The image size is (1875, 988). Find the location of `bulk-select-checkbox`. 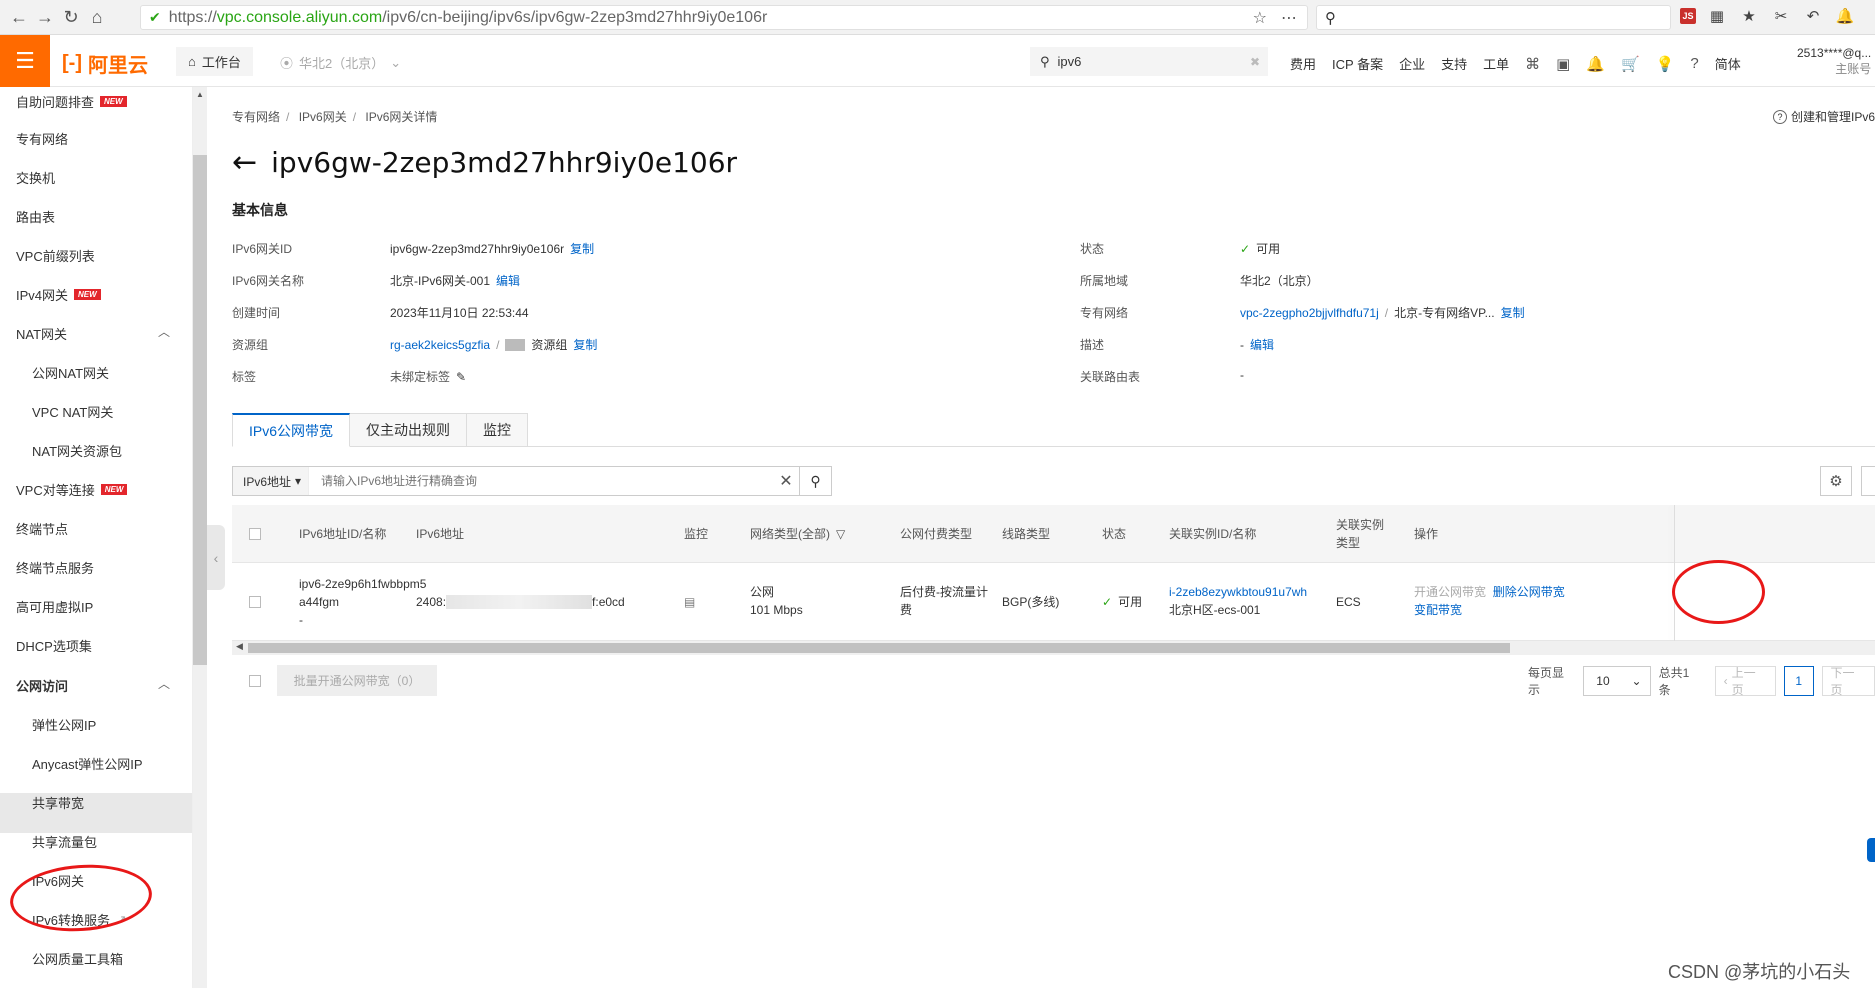

bulk-select-checkbox is located at coordinates (255, 681).